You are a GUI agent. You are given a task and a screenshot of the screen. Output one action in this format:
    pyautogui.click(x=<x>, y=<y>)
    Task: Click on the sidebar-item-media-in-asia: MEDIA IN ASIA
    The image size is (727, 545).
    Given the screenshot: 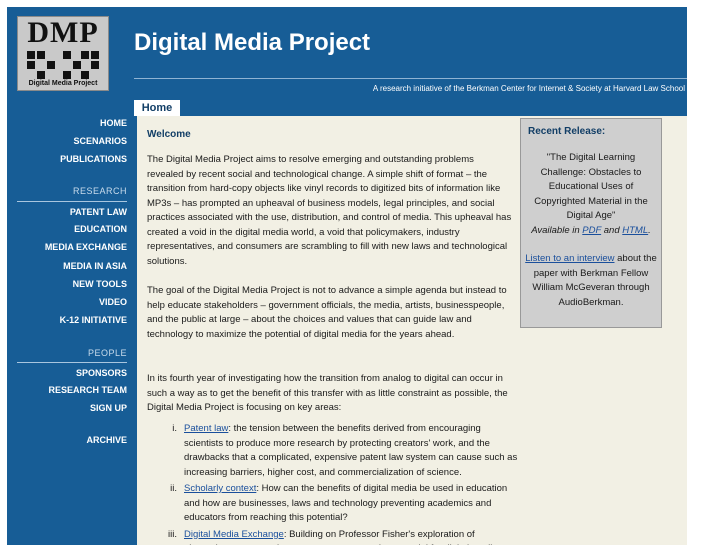 What is the action you would take?
    pyautogui.click(x=95, y=266)
    